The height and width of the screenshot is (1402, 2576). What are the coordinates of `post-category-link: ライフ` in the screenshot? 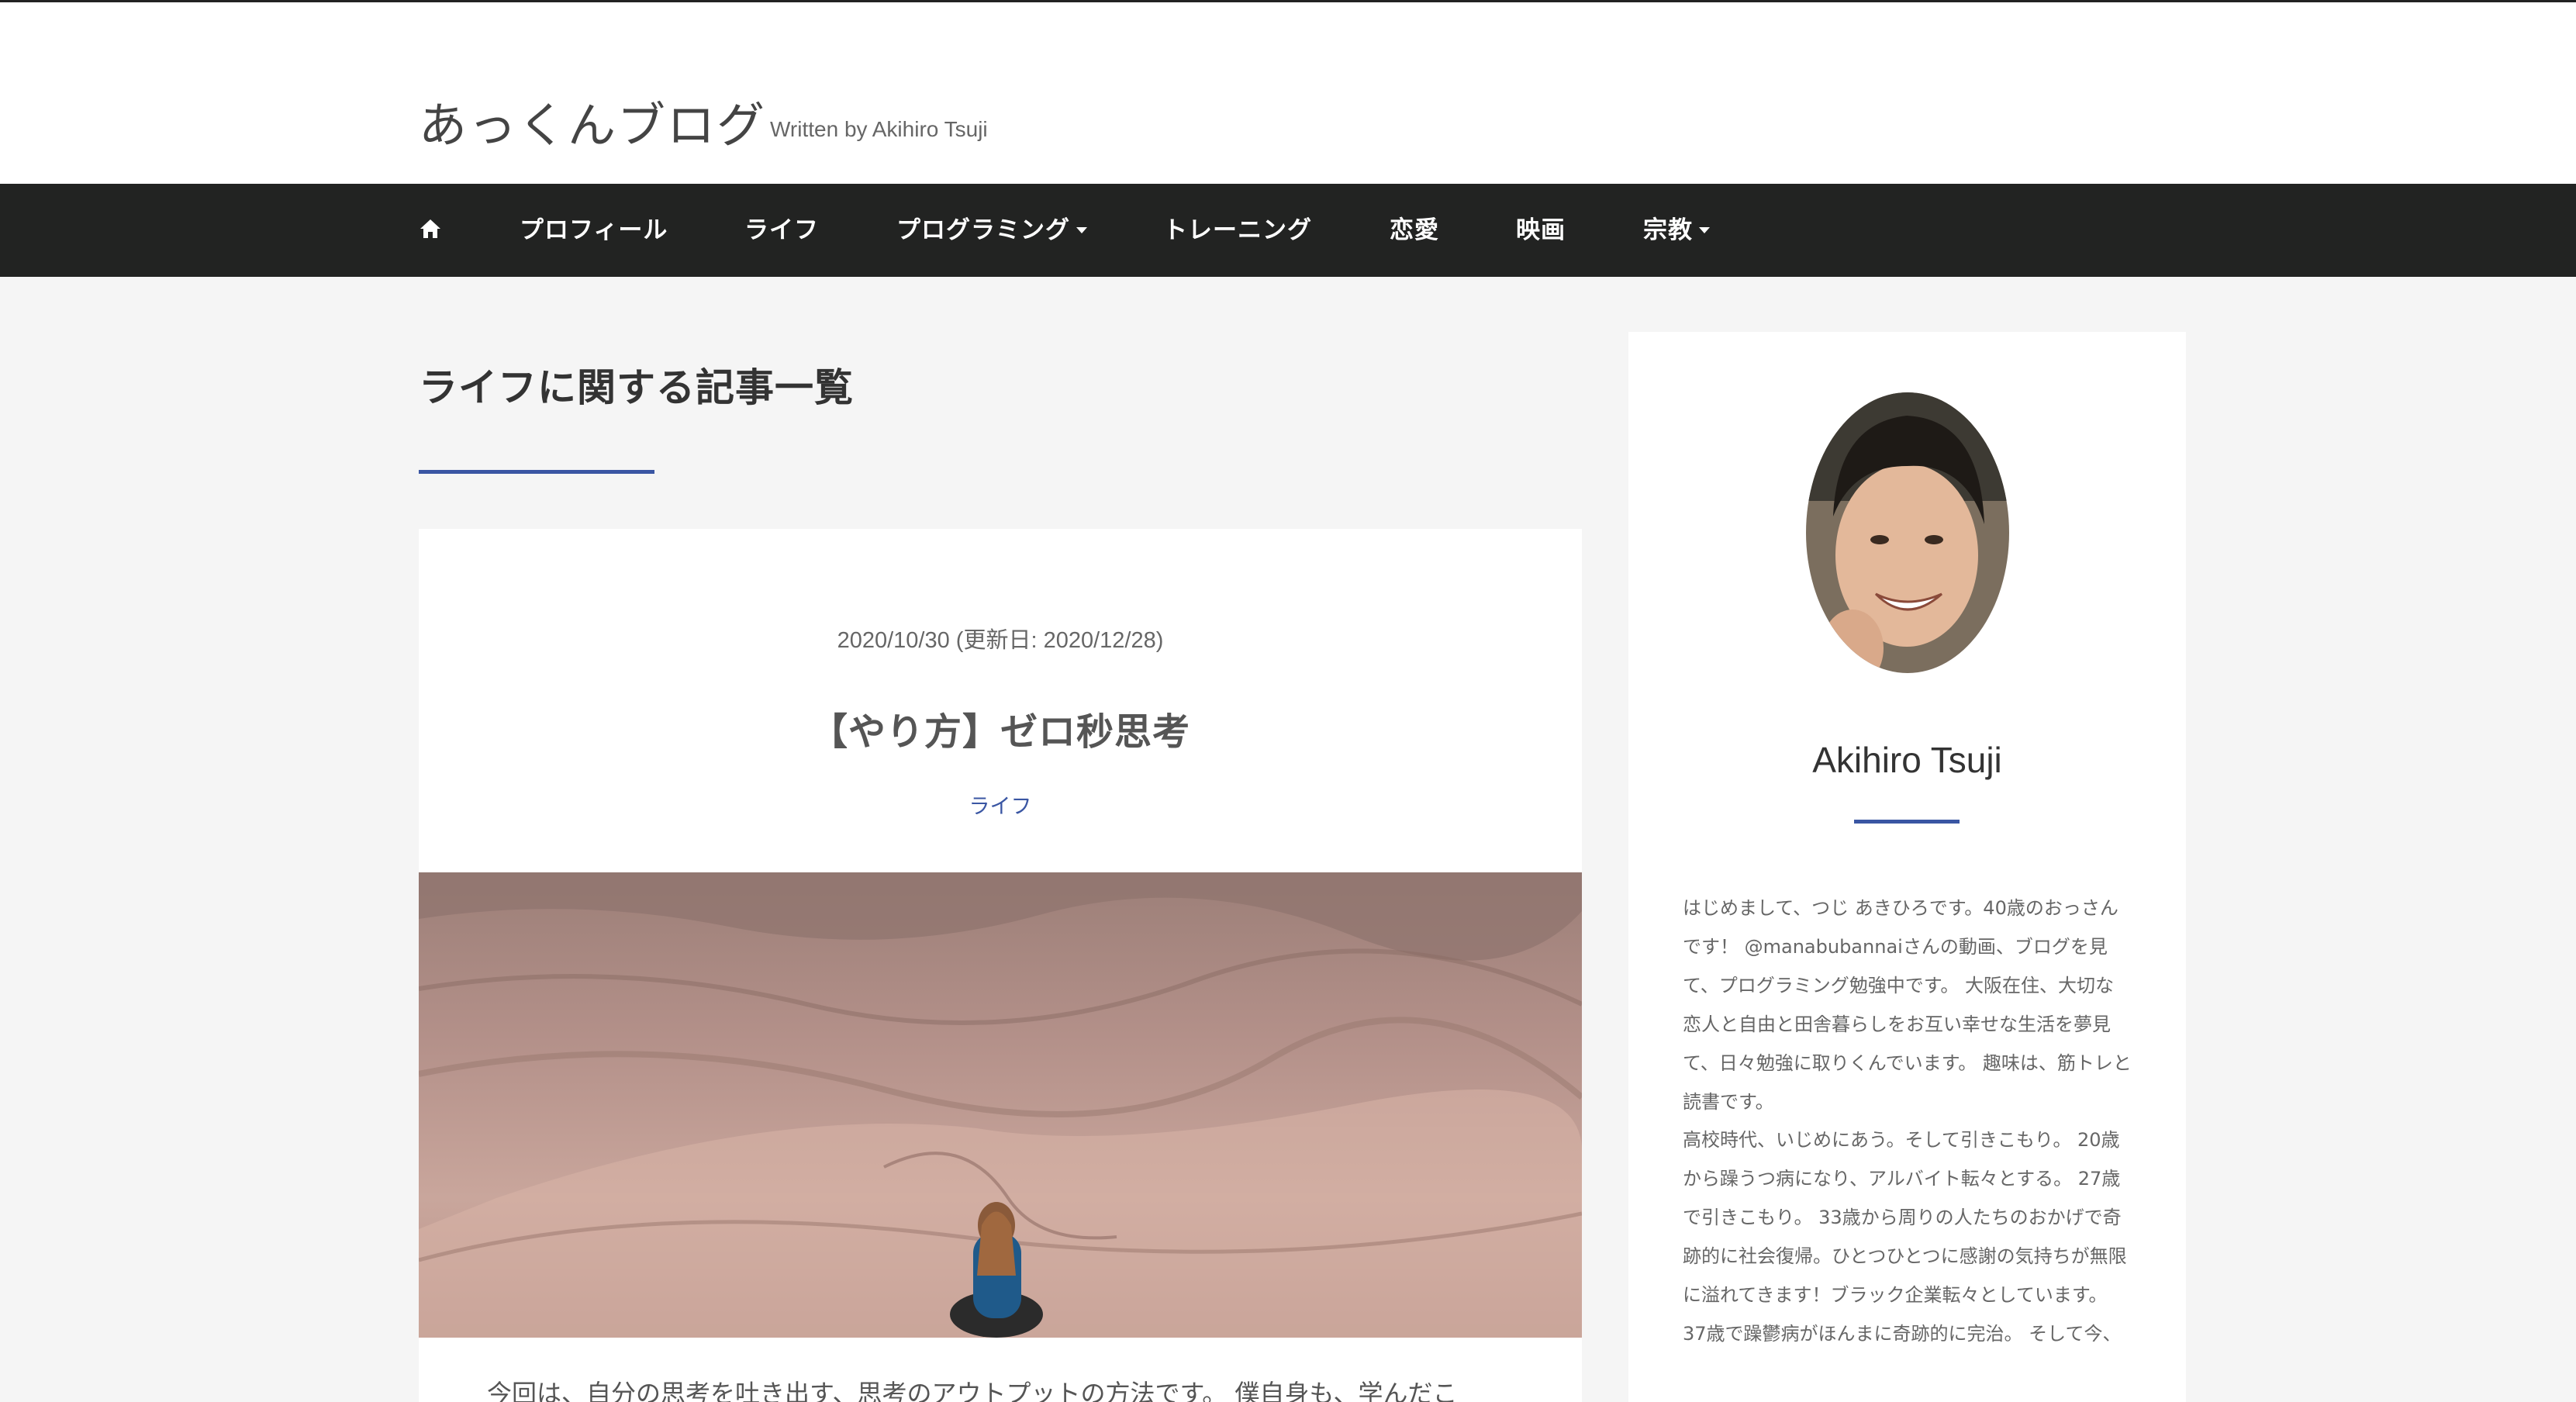 It's located at (1001, 804).